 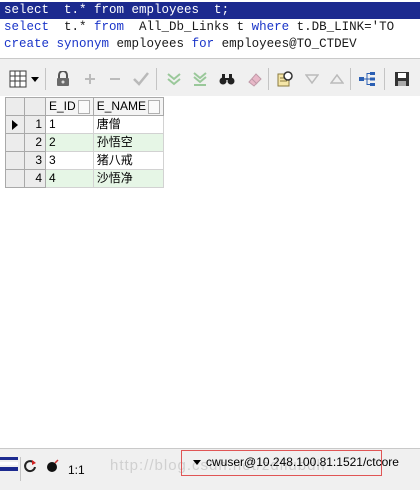 I want to click on header-corner, so click(x=15, y=106).